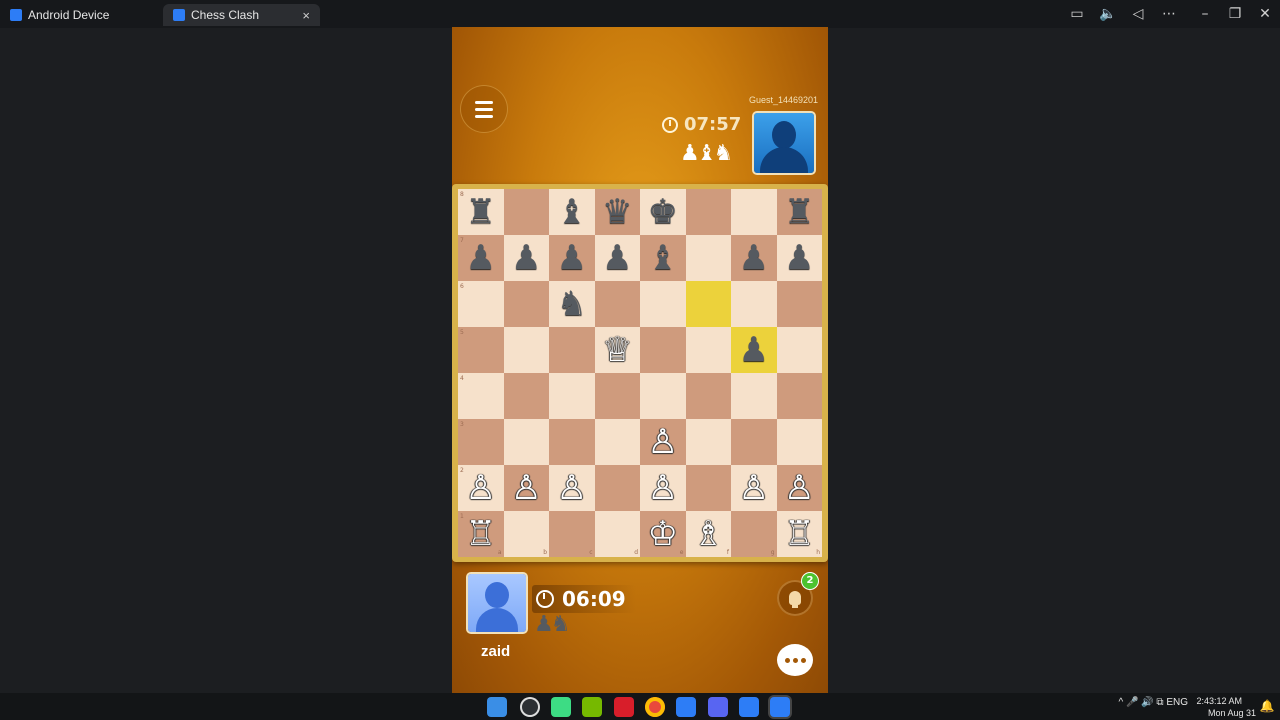 The width and height of the screenshot is (1280, 720). I want to click on square-c2: ♙, so click(572, 488).